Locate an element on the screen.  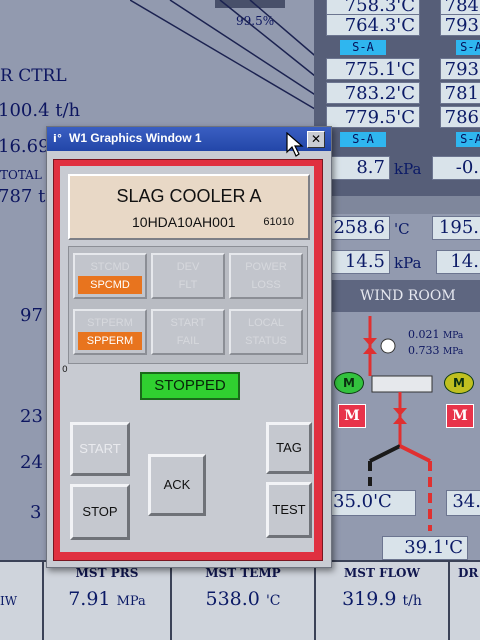
indicator-local-status: LOCAL STATUS is located at coordinates (266, 332).